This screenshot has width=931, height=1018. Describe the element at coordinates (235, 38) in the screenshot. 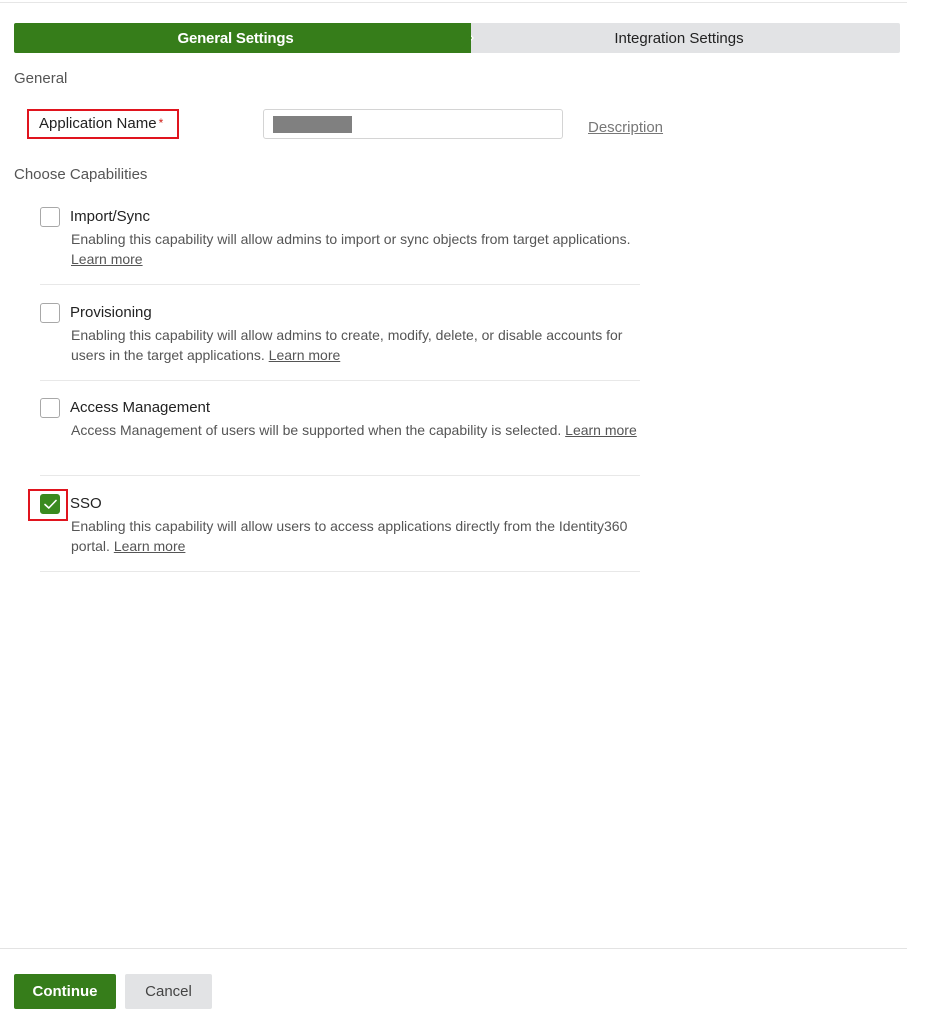

I see `step-general-settings-label: General Settings` at that location.